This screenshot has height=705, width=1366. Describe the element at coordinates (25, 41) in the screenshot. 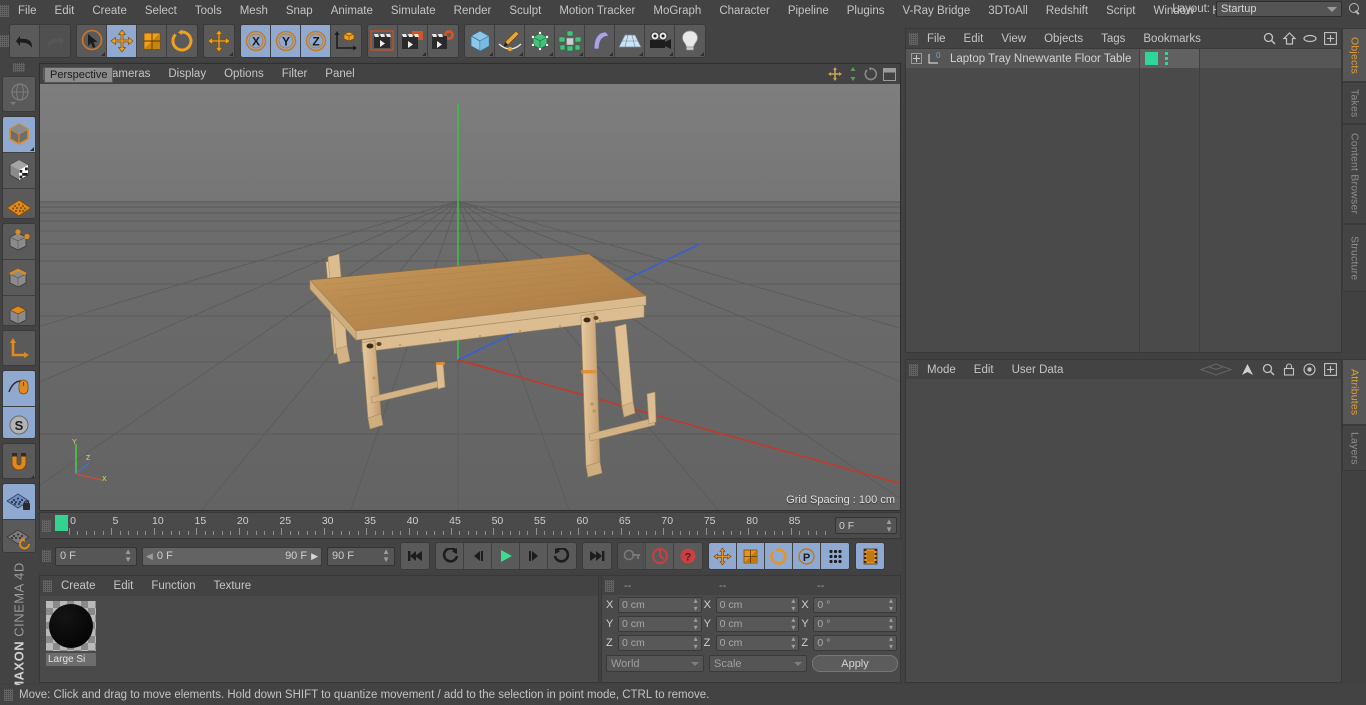

I see `undo-icon` at that location.